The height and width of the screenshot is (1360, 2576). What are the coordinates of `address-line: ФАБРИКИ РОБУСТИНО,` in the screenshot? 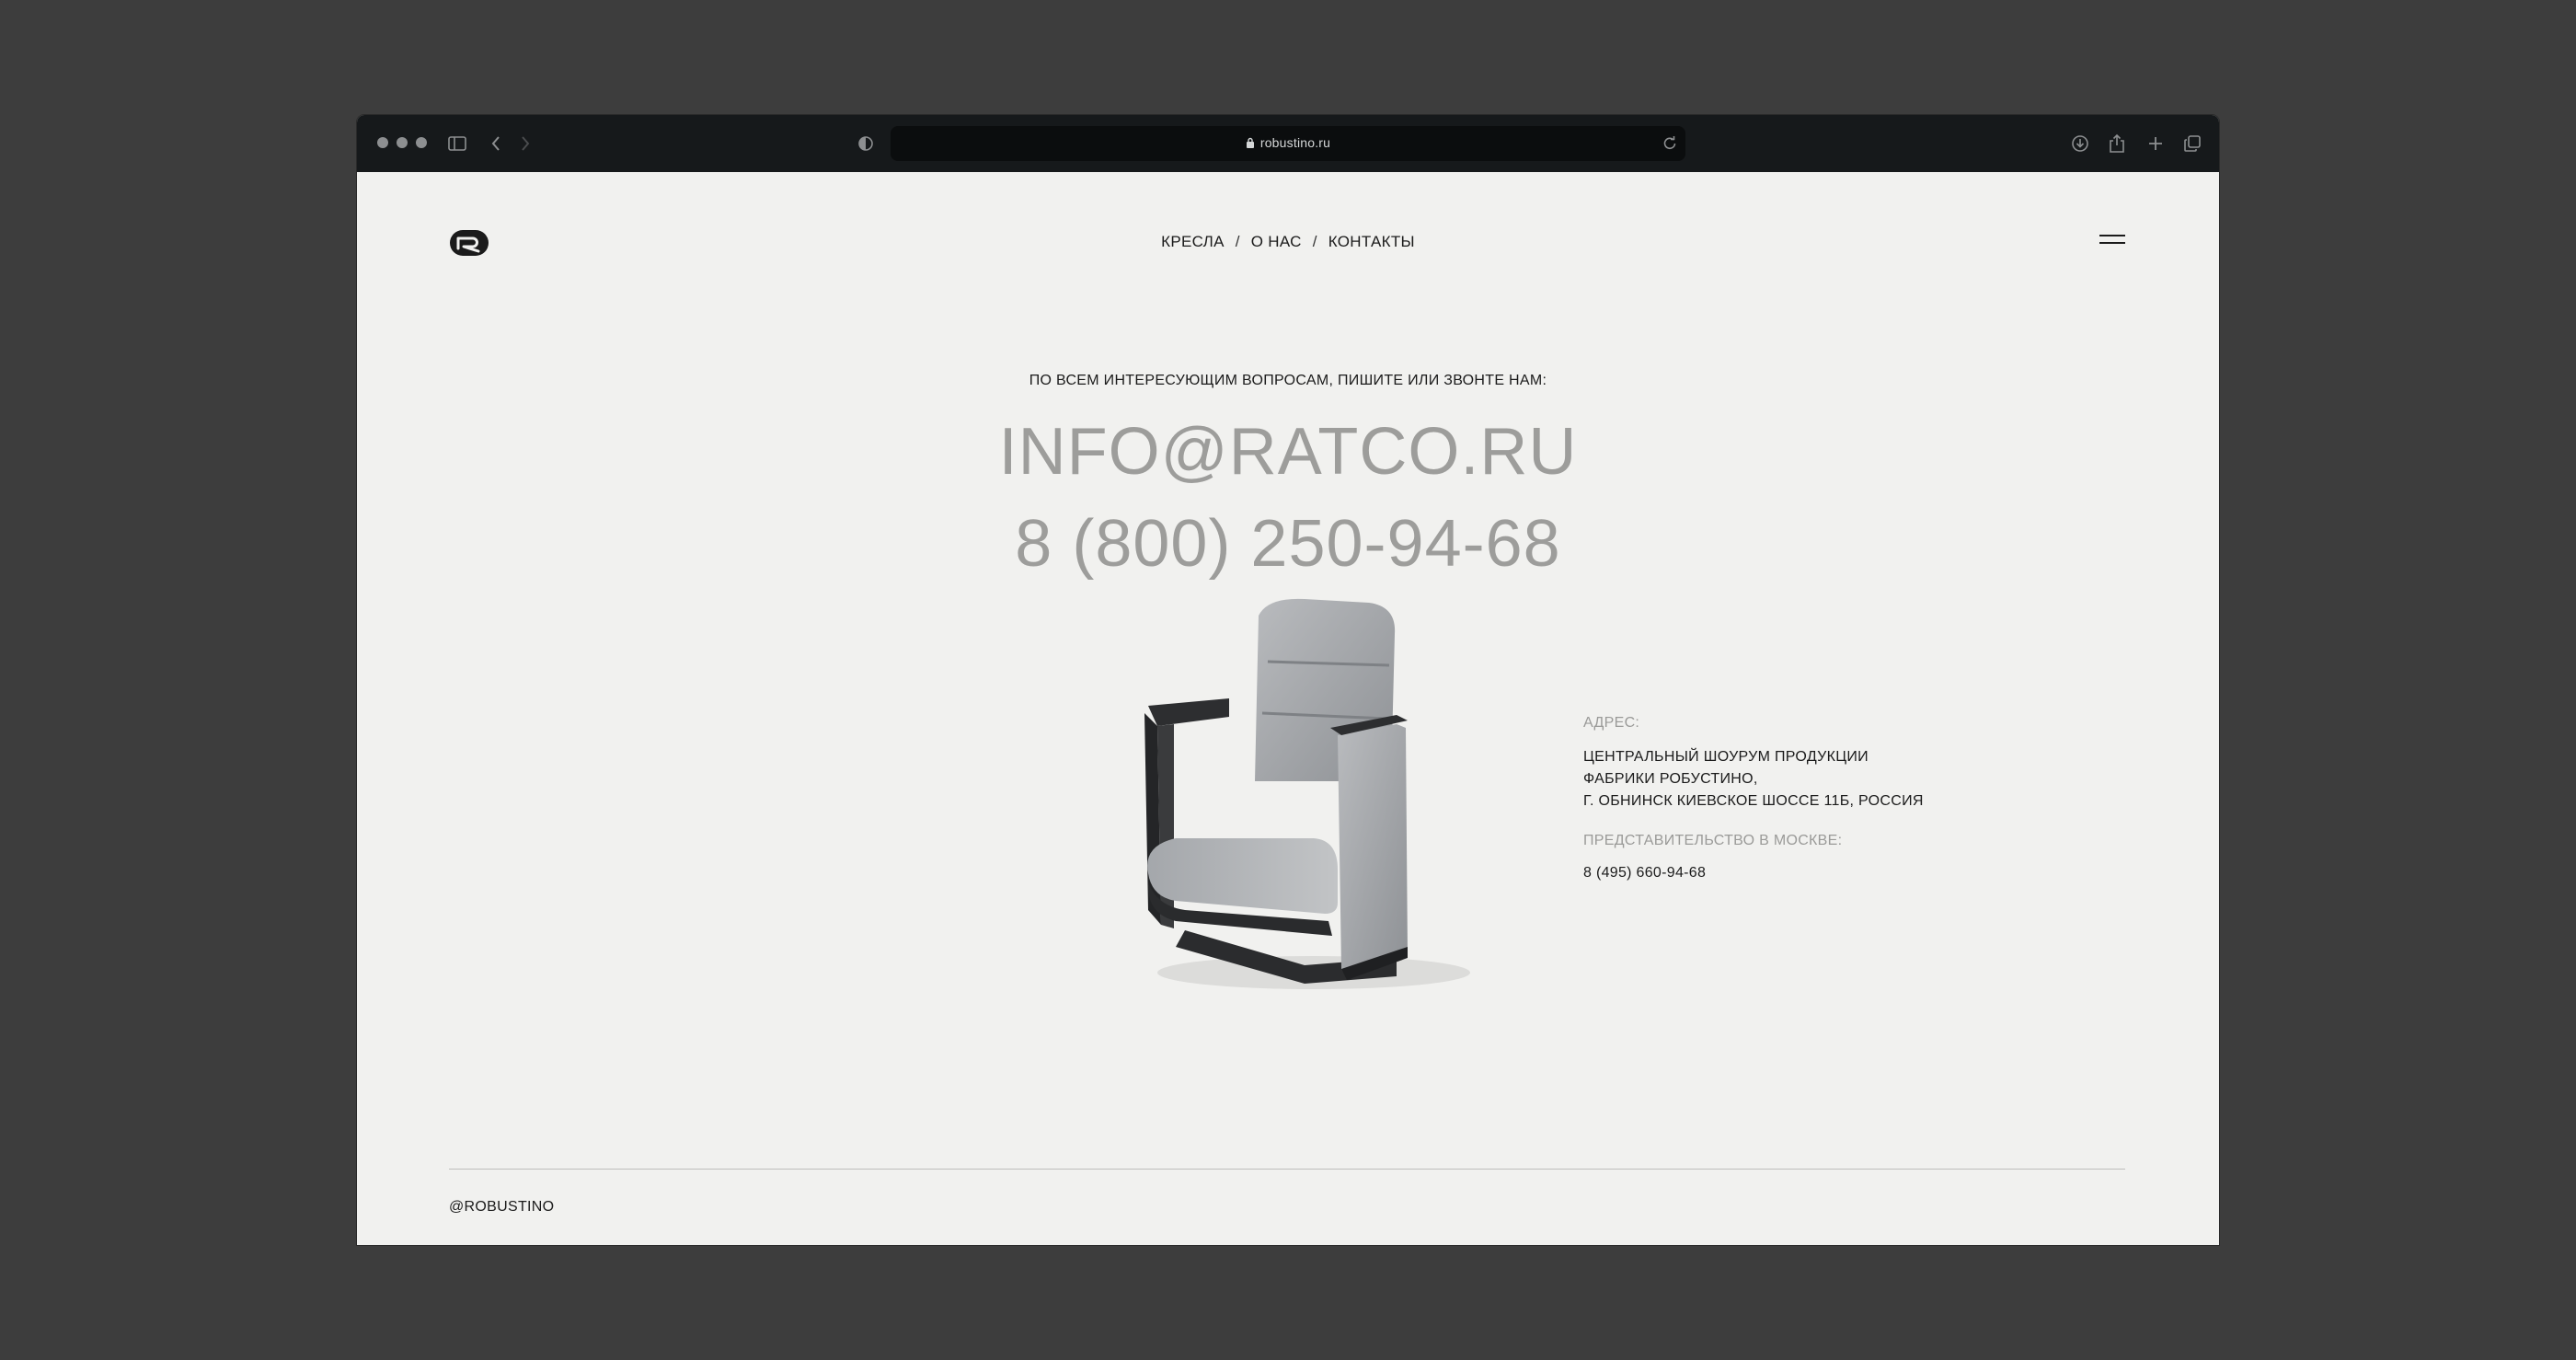 It's located at (1670, 779).